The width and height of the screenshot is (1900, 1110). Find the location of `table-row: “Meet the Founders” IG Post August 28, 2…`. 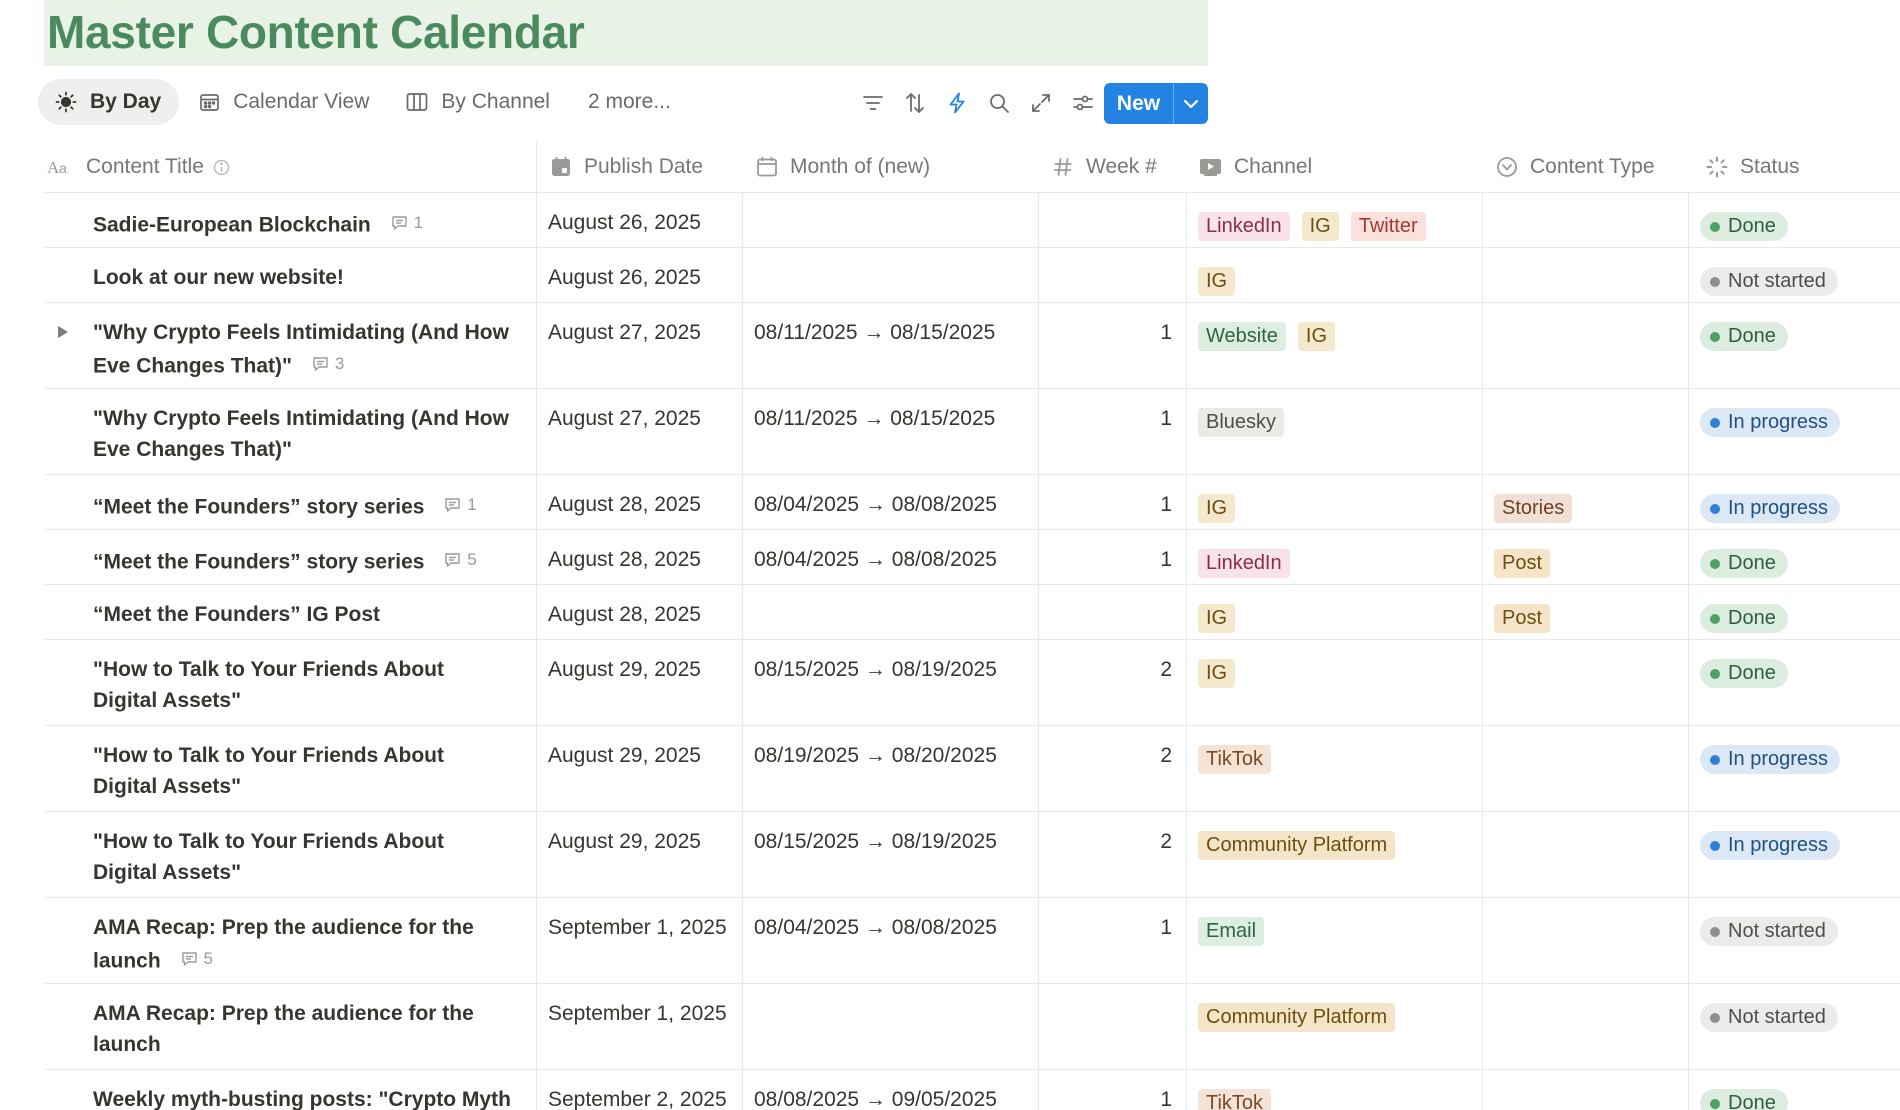

table-row: “Meet the Founders” IG Post August 28, 2… is located at coordinates (972, 612).